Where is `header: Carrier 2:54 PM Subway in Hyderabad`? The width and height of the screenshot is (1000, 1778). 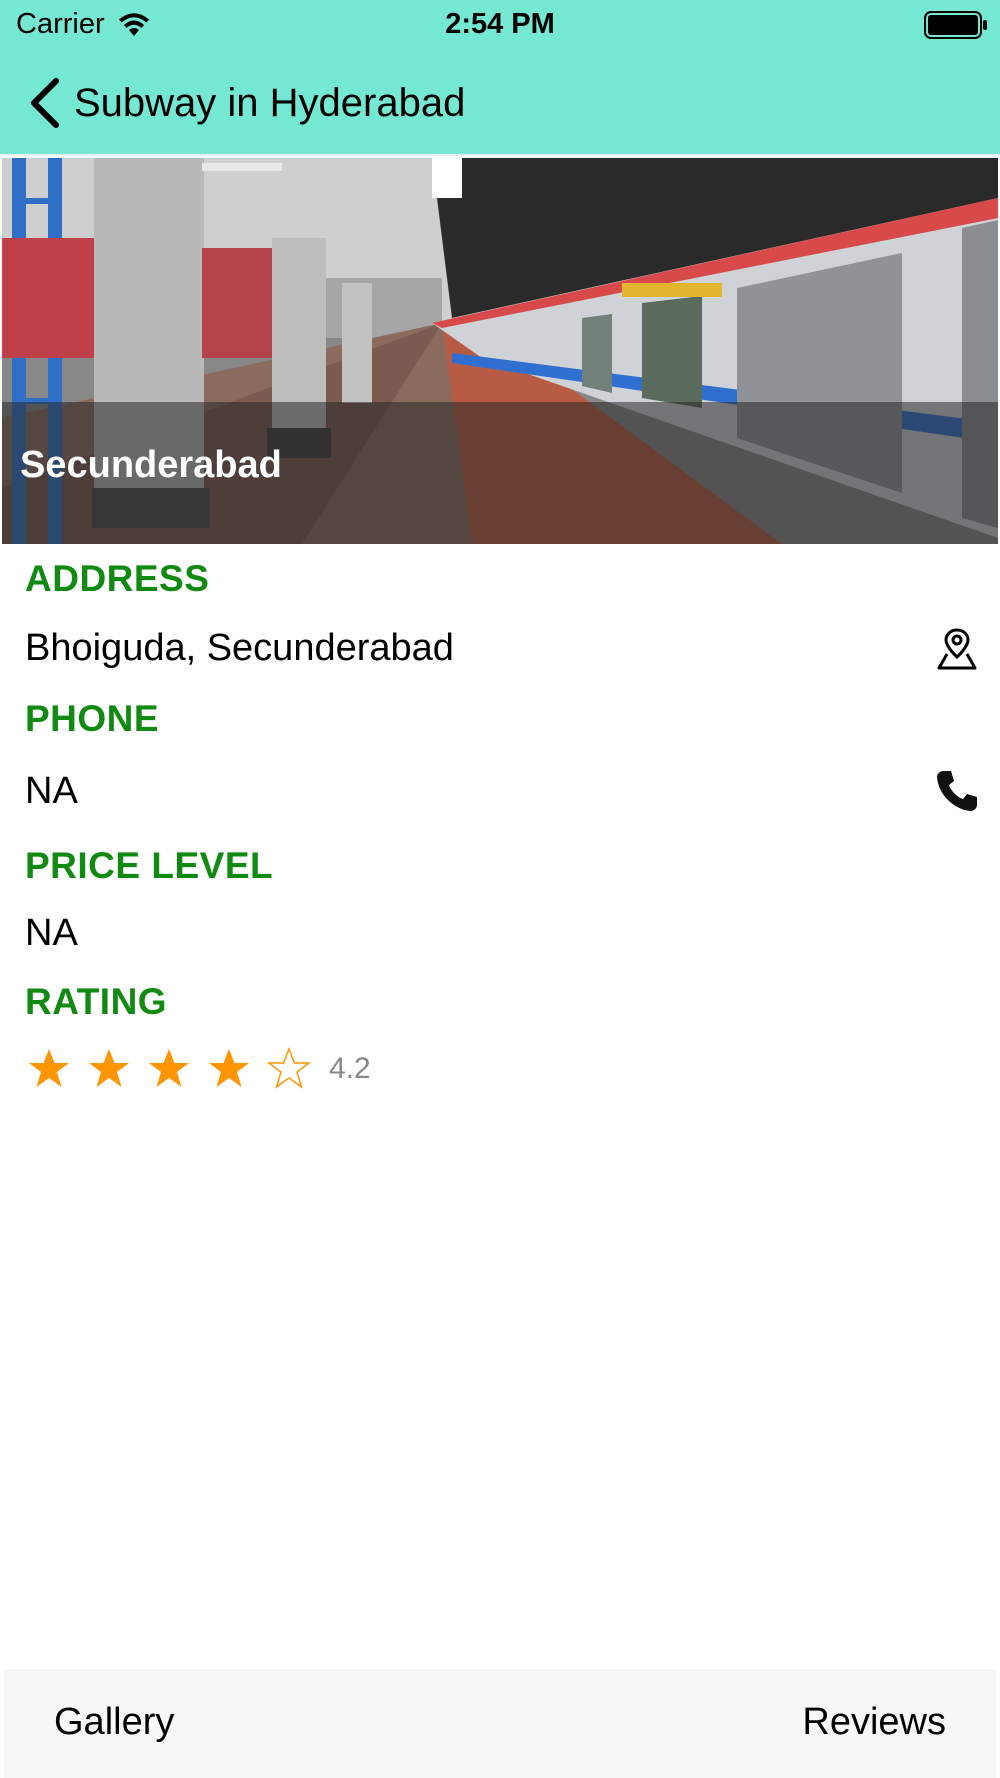 header: Carrier 2:54 PM Subway in Hyderabad is located at coordinates (500, 78).